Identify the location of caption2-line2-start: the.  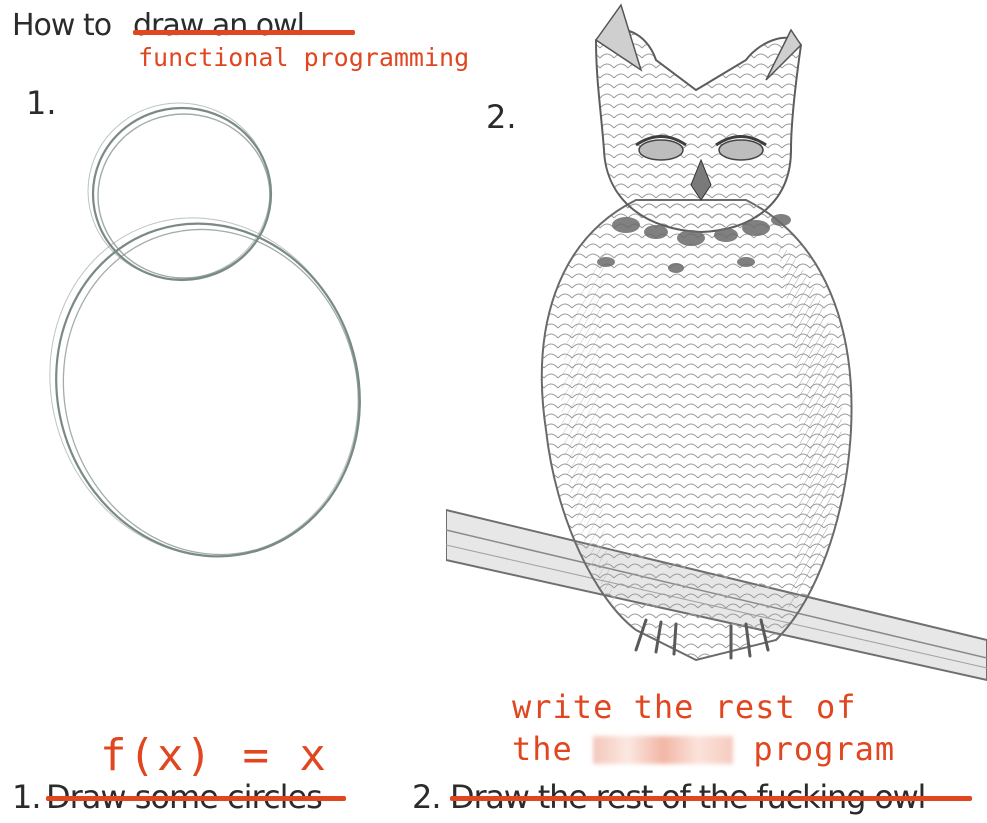
(542, 749).